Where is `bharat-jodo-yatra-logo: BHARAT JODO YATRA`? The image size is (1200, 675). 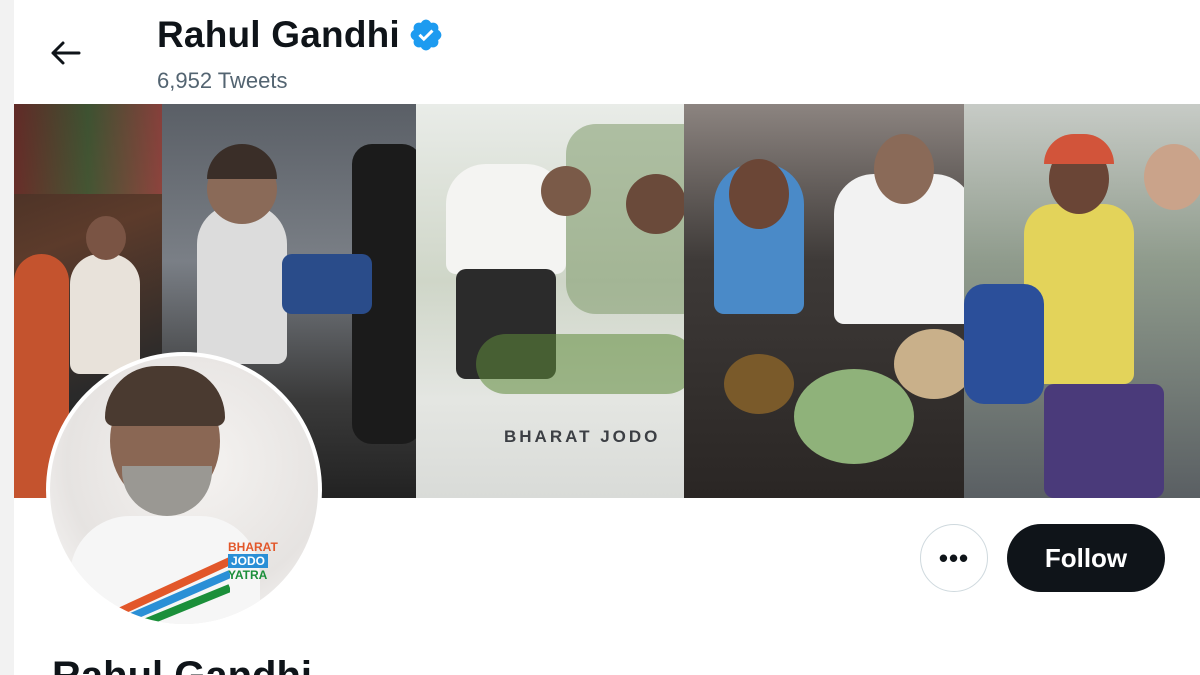 bharat-jodo-yatra-logo: BHARAT JODO YATRA is located at coordinates (255, 561).